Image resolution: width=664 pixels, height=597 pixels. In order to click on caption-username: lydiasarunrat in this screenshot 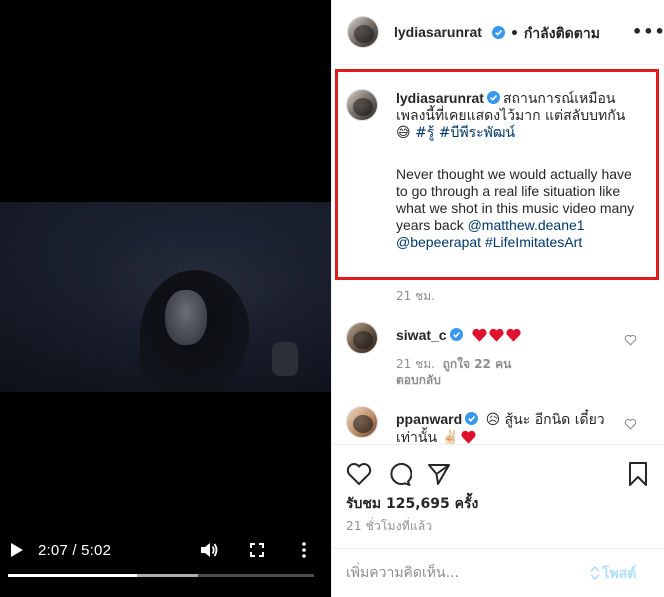, I will do `click(440, 98)`.